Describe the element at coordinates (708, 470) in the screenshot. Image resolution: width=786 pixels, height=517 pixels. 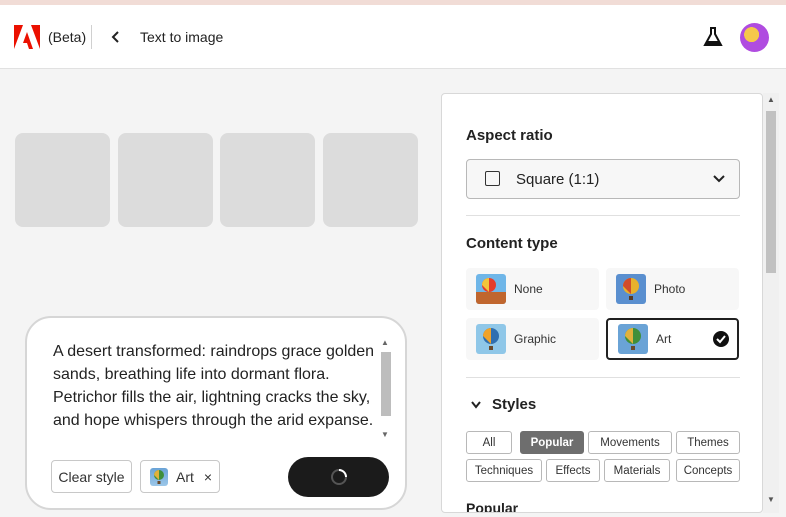
I see `style-tab-concepts: Concepts` at that location.